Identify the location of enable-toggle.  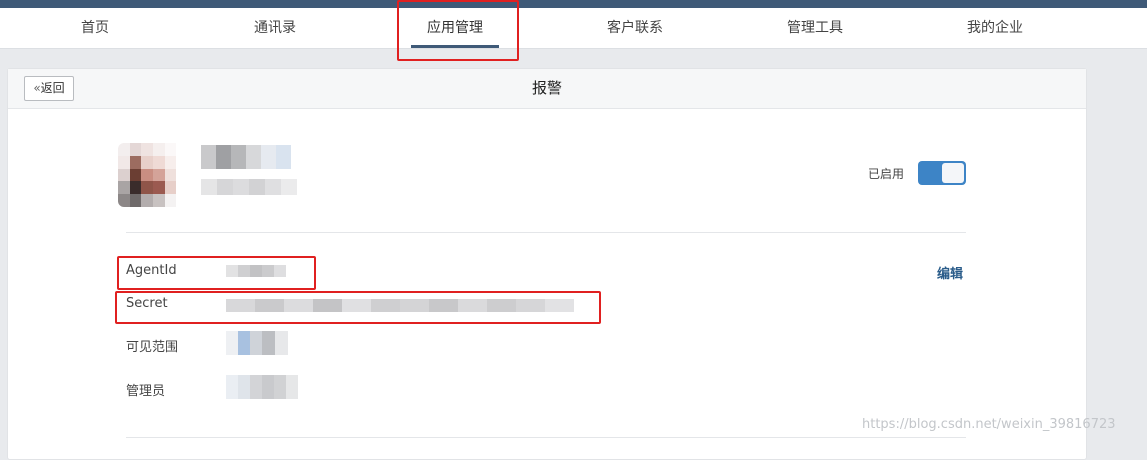
(942, 173).